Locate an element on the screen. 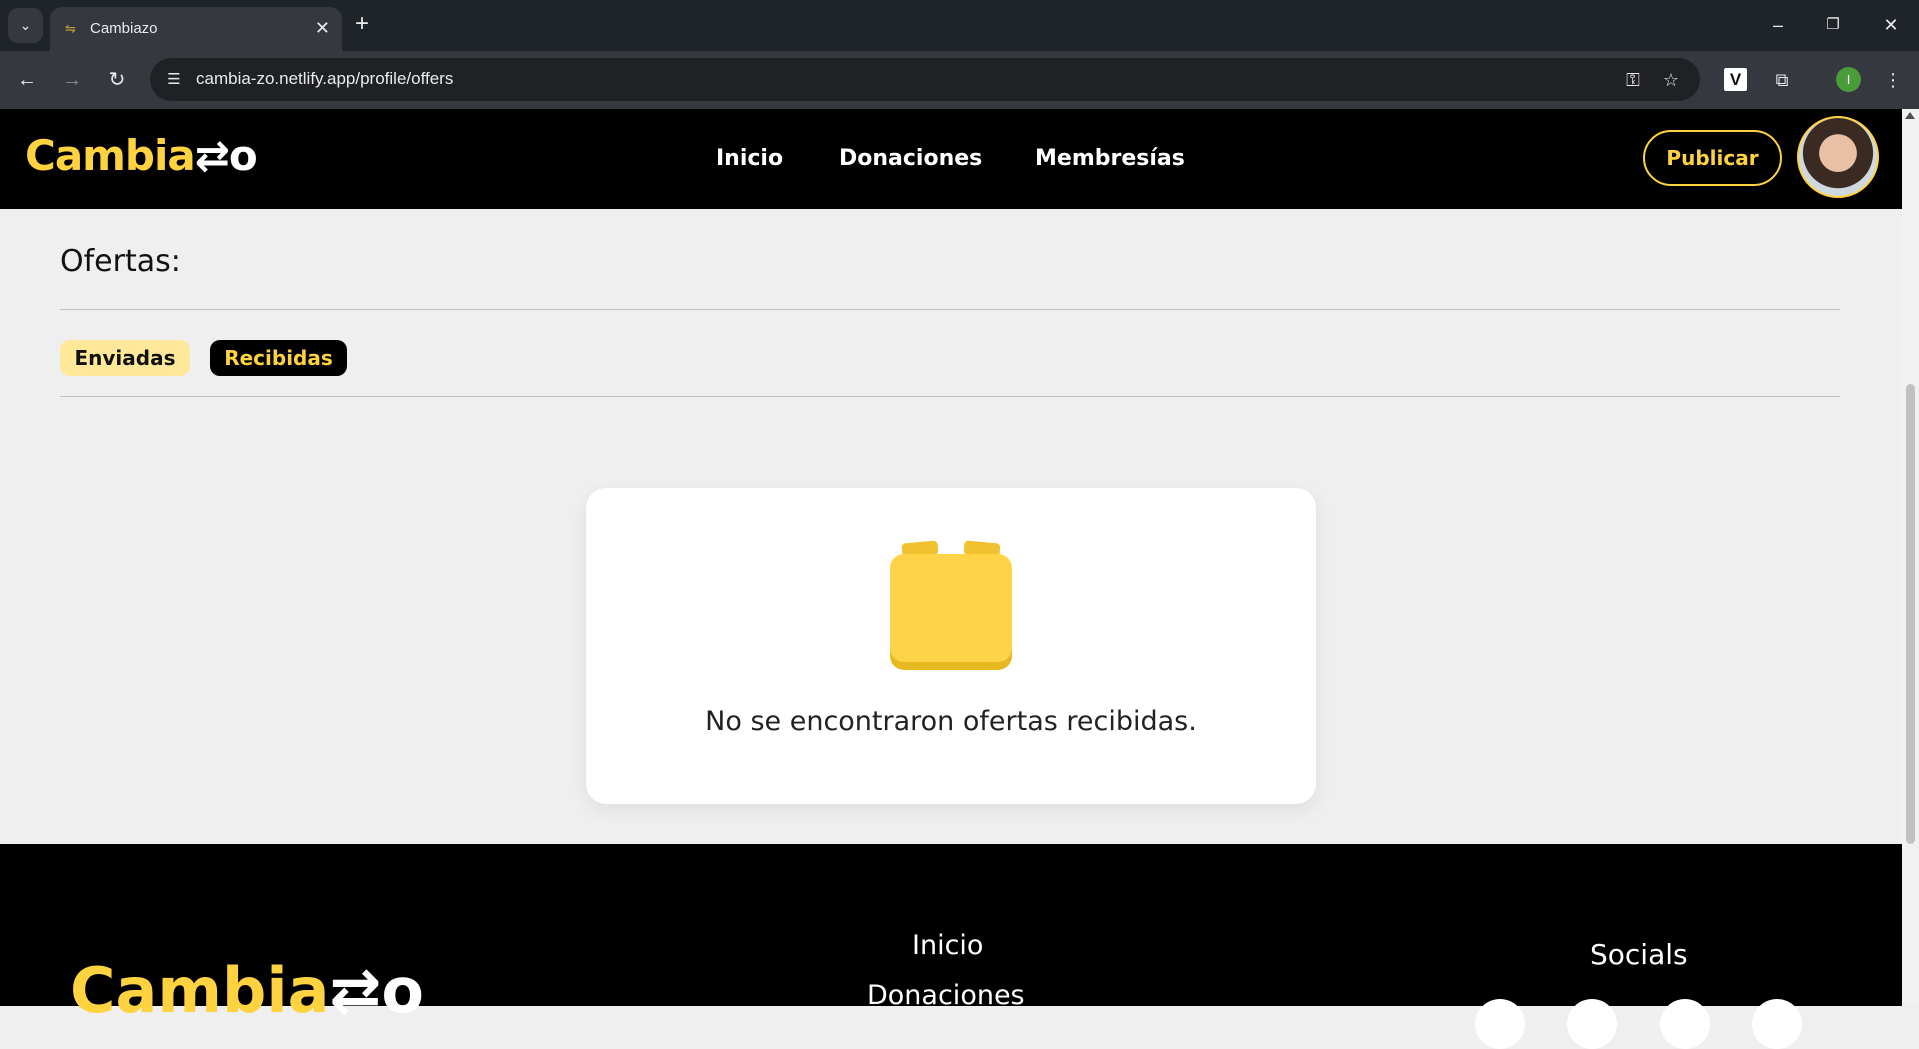  arrow-left-icon: ← is located at coordinates (27, 80).